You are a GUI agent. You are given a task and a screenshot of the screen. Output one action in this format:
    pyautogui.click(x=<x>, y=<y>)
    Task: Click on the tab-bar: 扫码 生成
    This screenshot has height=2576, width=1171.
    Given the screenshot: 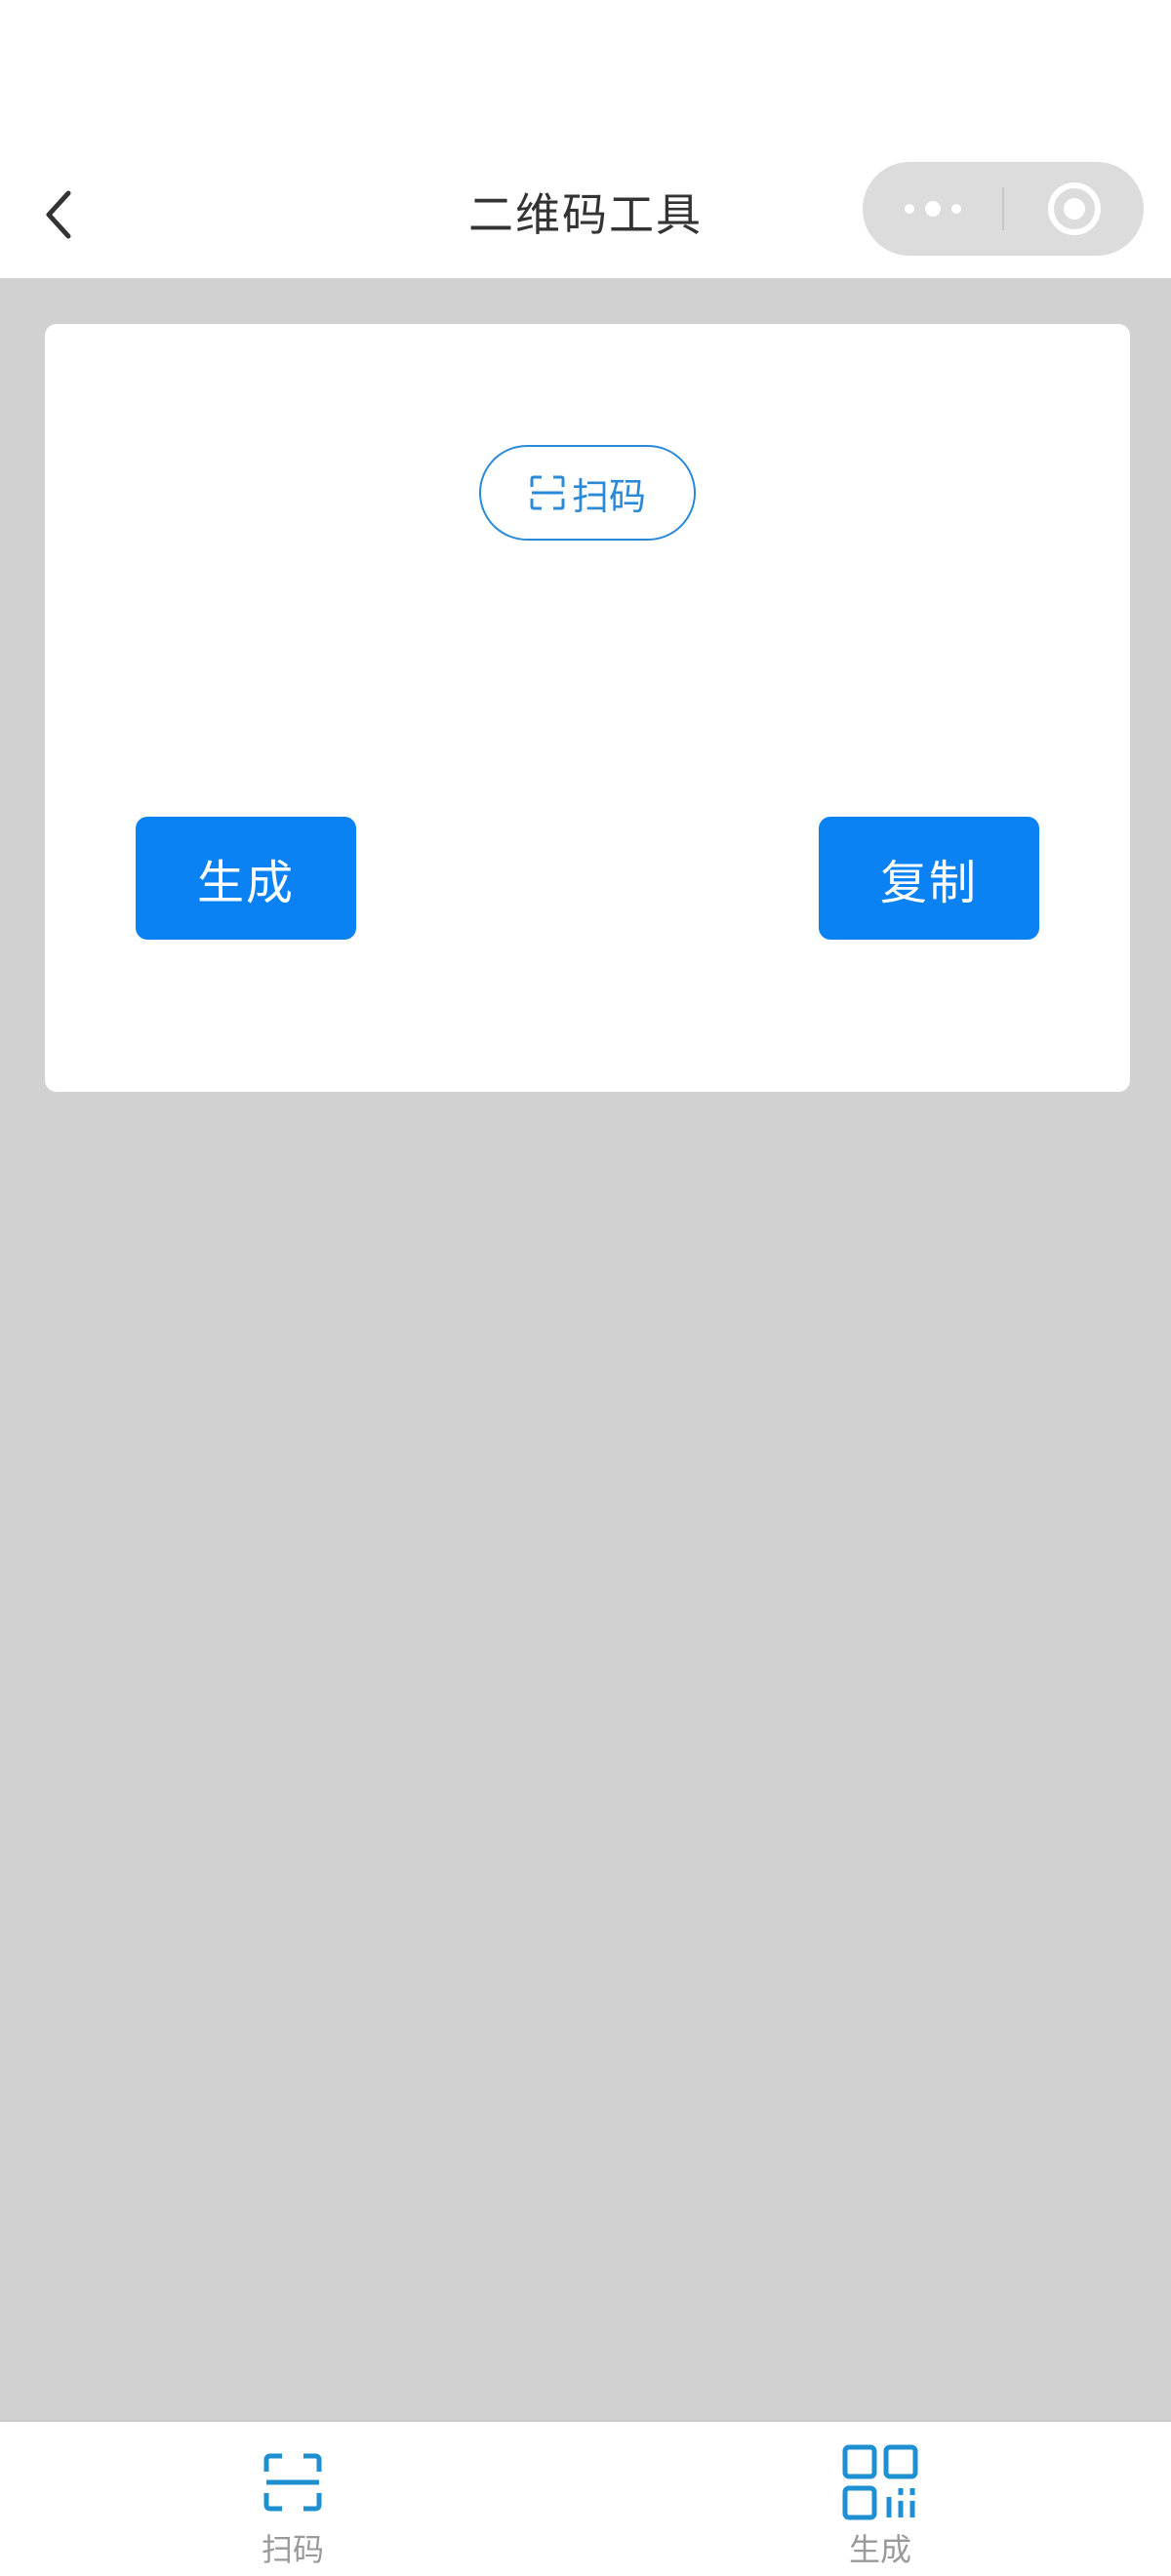 What is the action you would take?
    pyautogui.click(x=585, y=2498)
    